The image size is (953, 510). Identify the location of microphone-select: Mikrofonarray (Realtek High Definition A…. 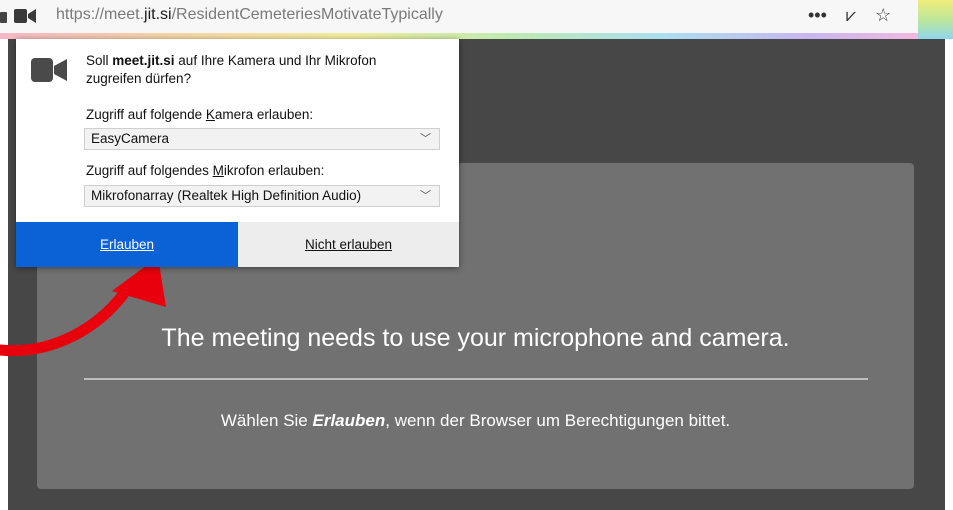
(262, 196).